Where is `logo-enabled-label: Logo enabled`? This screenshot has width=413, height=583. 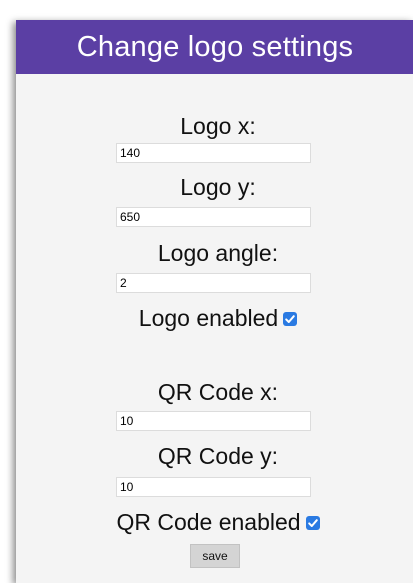
logo-enabled-label: Logo enabled is located at coordinates (208, 318).